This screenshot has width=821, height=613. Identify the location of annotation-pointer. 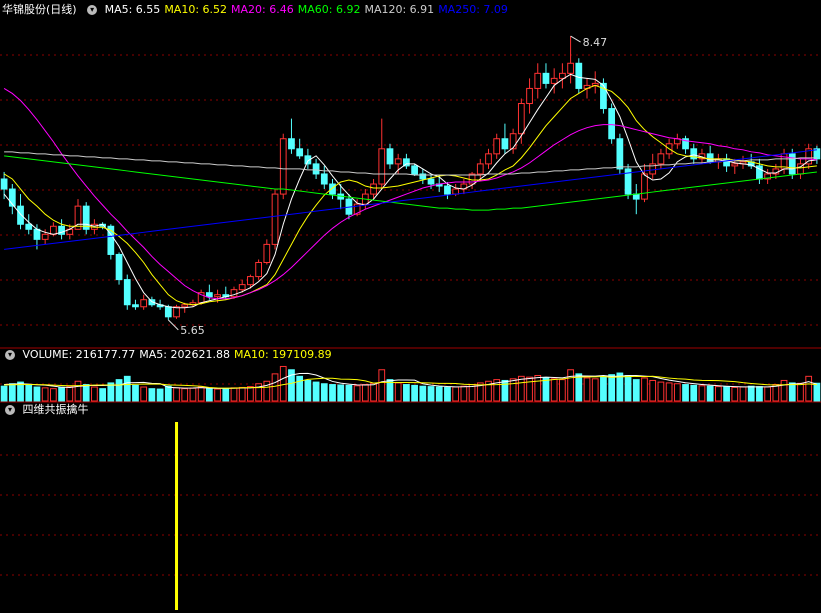
(575, 39).